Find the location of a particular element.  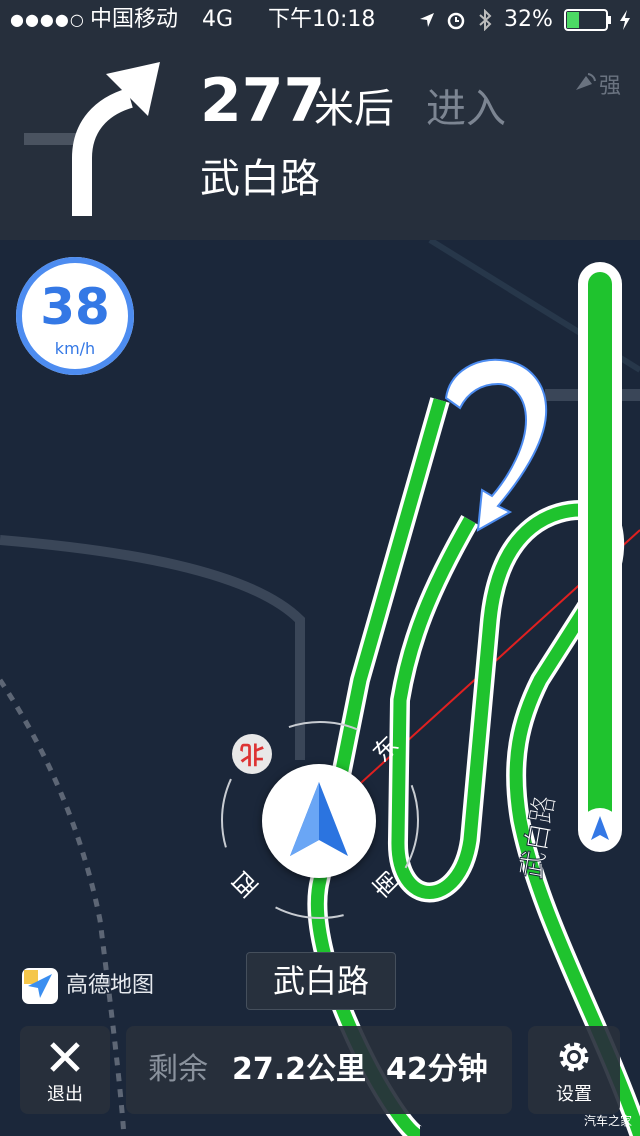

navigation-arrow-icon is located at coordinates (319, 819).